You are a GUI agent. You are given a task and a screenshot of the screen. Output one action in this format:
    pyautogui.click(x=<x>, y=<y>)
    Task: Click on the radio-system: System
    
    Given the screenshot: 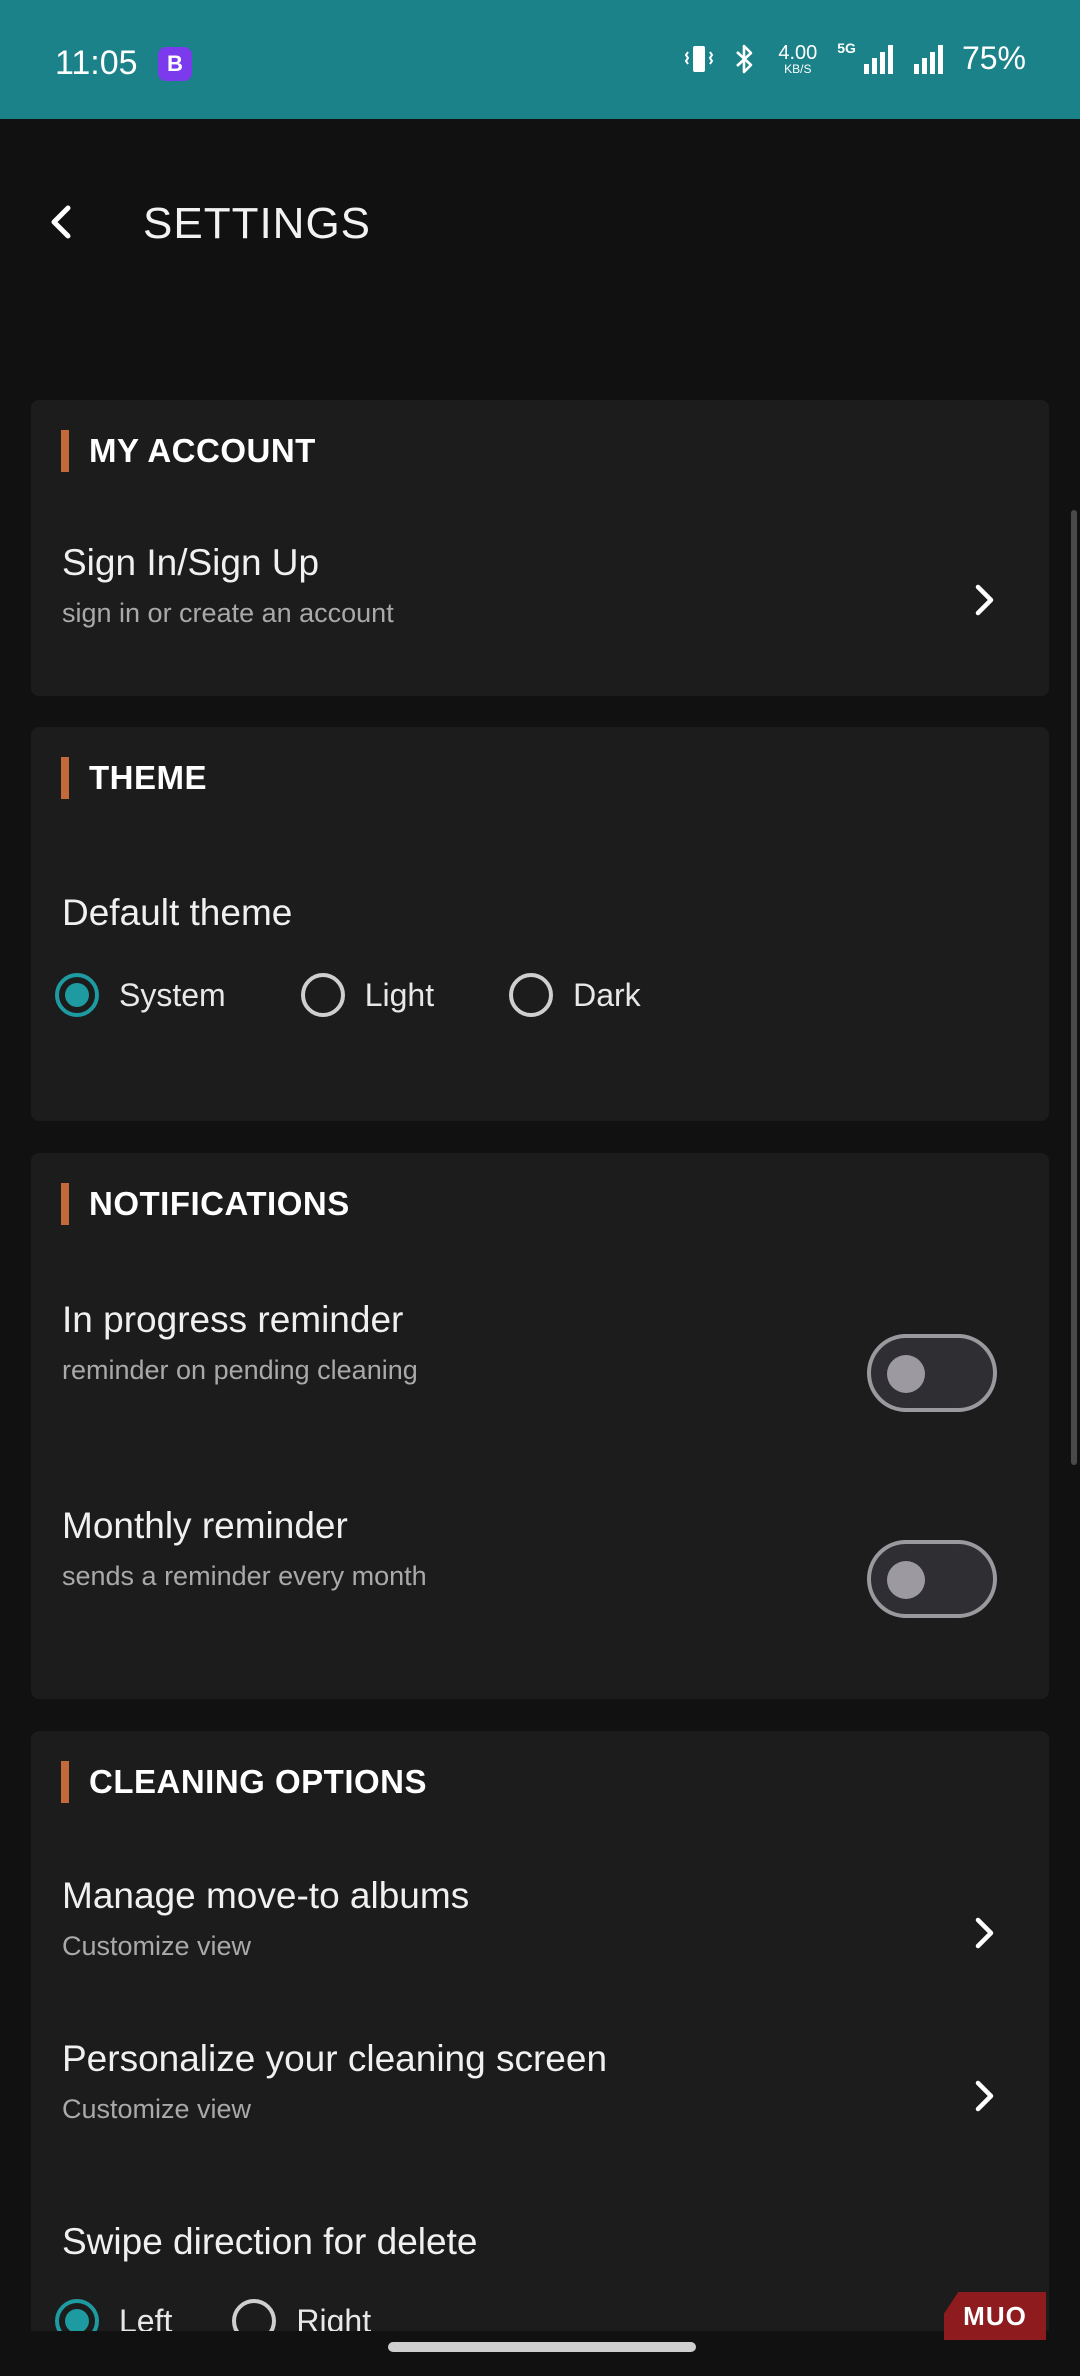 What is the action you would take?
    pyautogui.click(x=140, y=995)
    